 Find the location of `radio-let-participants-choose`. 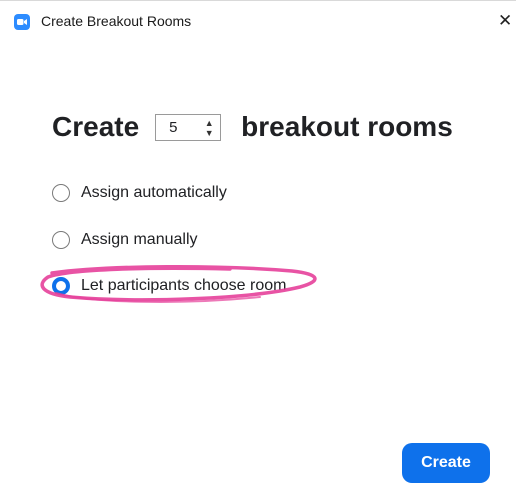

radio-let-participants-choose is located at coordinates (61, 286).